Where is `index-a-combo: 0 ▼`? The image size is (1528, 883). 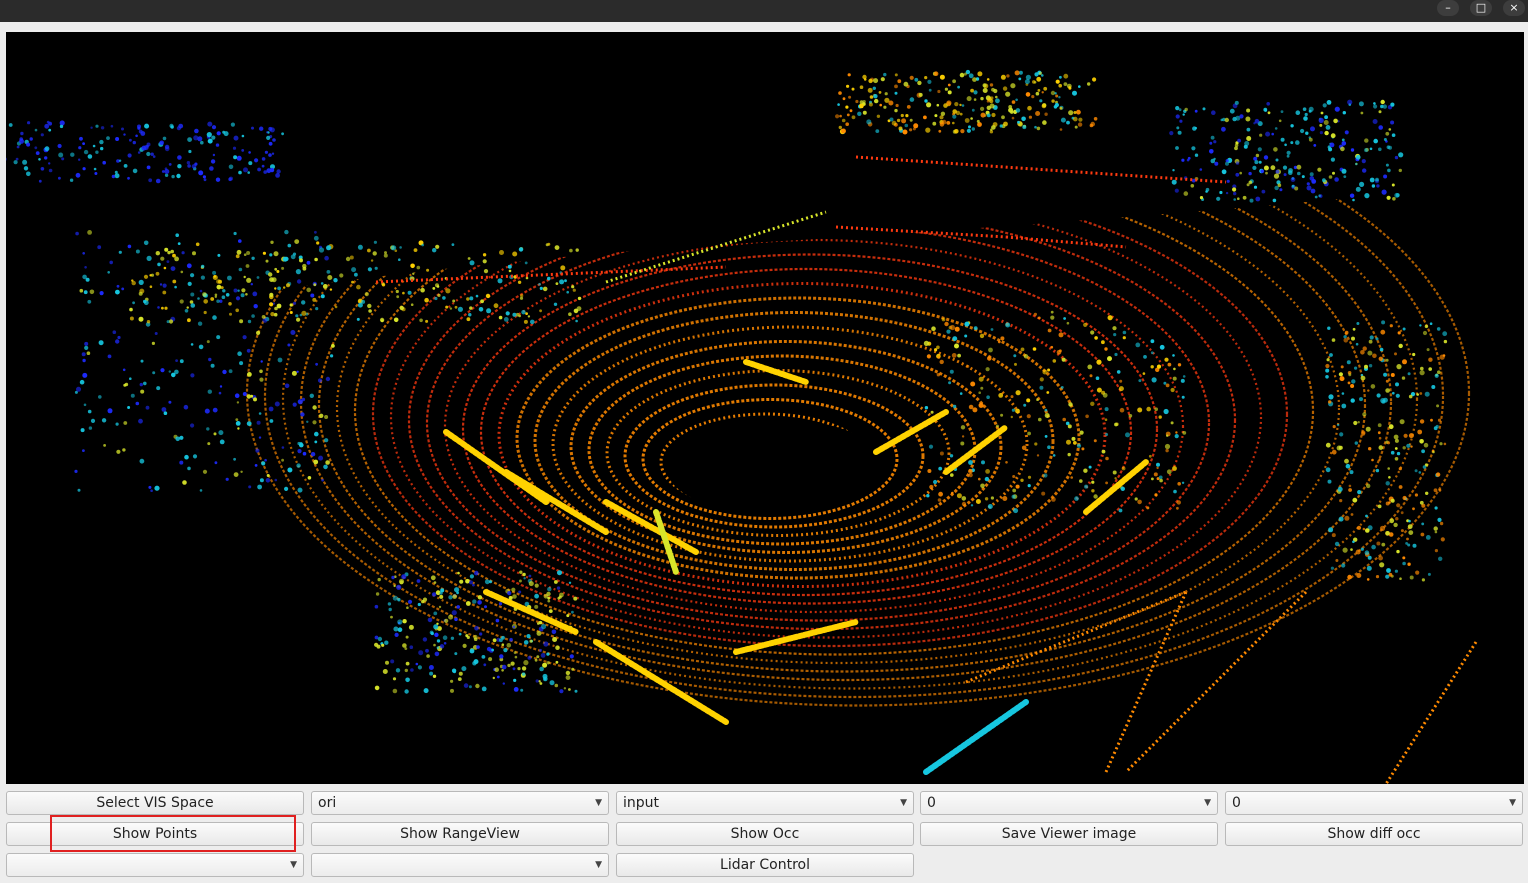 index-a-combo: 0 ▼ is located at coordinates (1069, 803).